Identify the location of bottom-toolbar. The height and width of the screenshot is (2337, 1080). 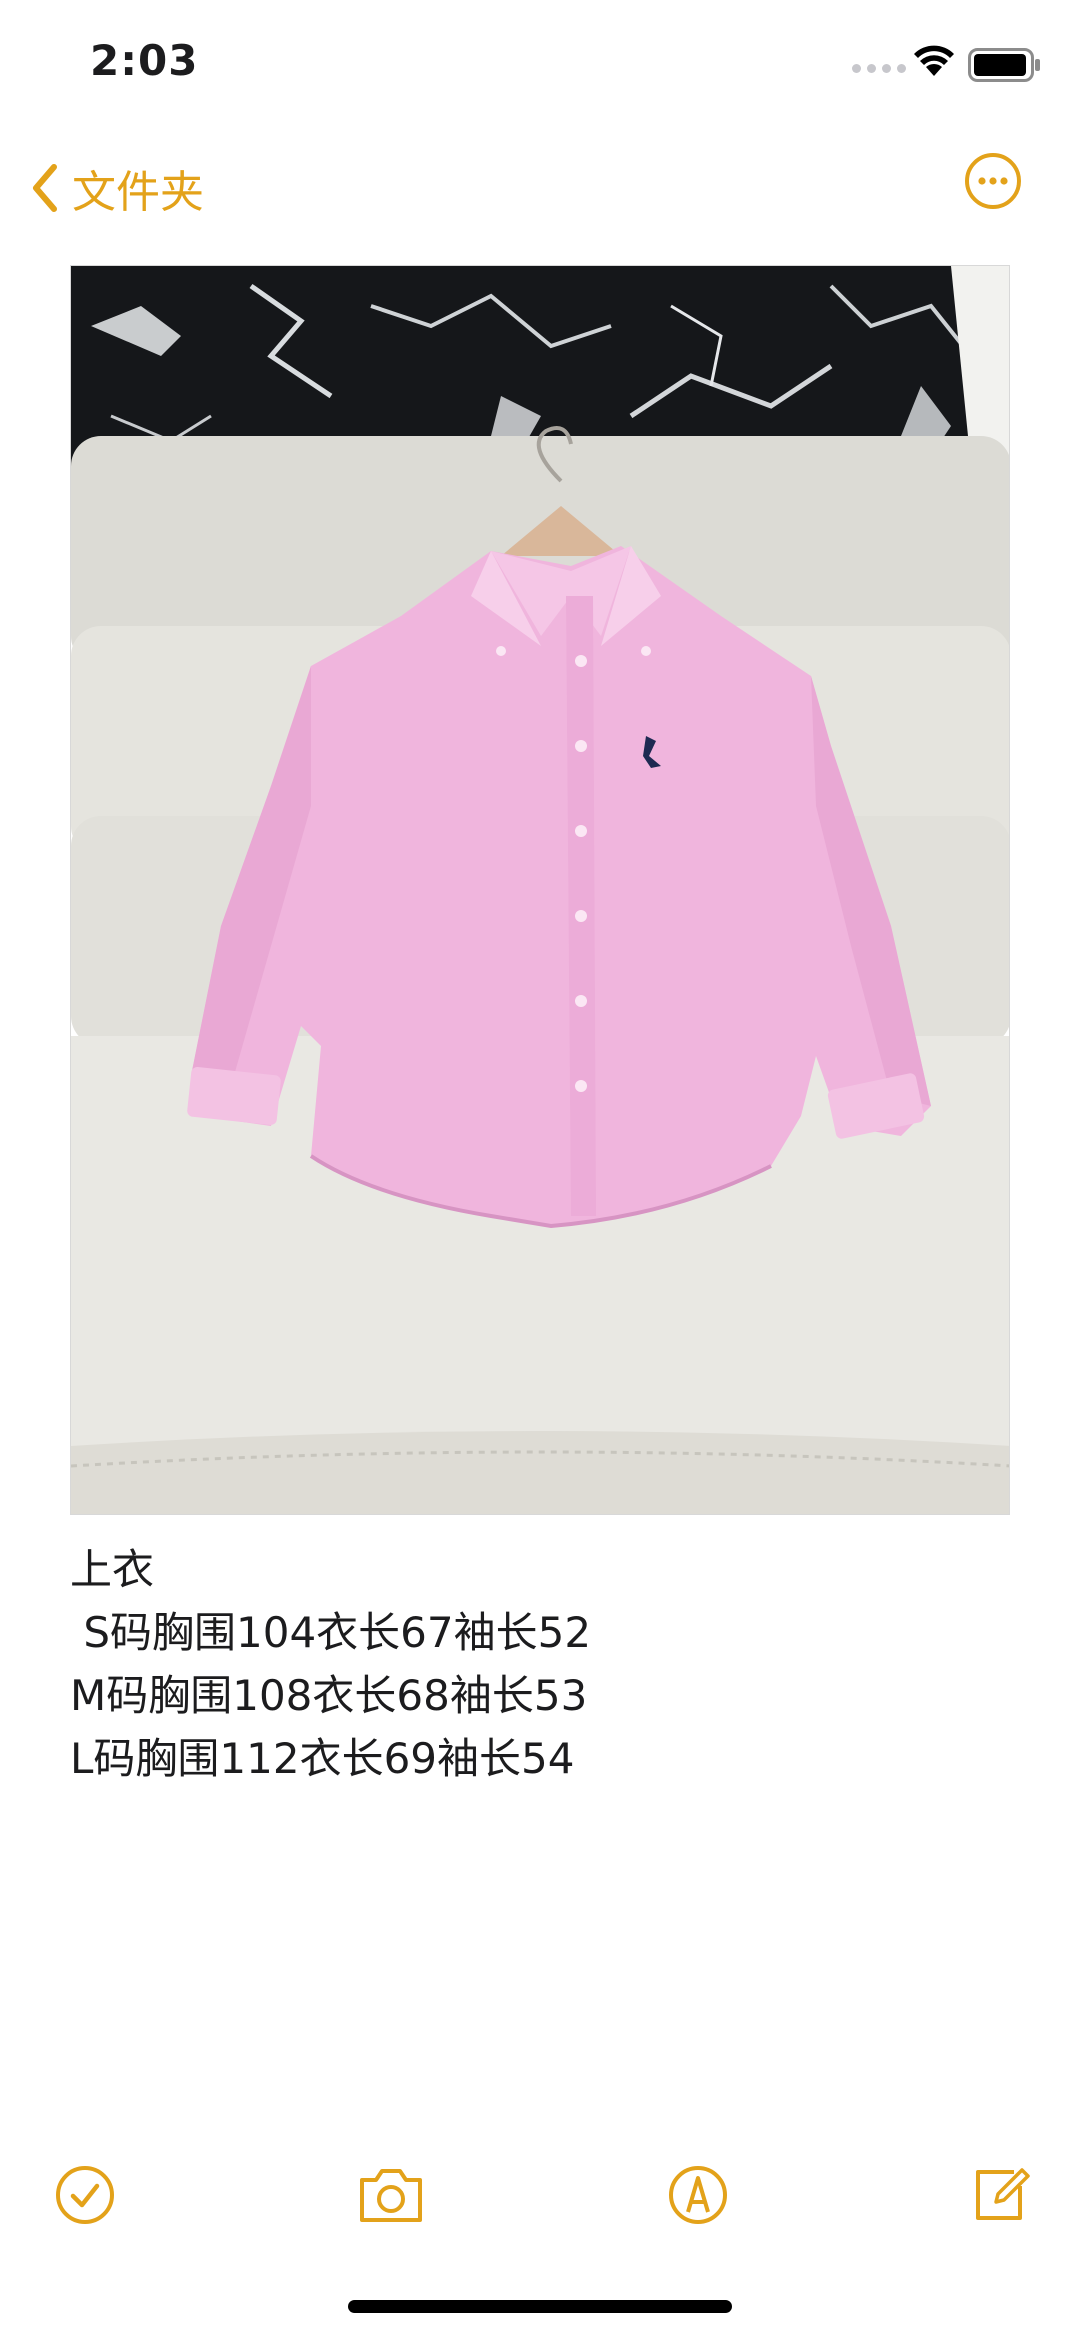
(540, 2200).